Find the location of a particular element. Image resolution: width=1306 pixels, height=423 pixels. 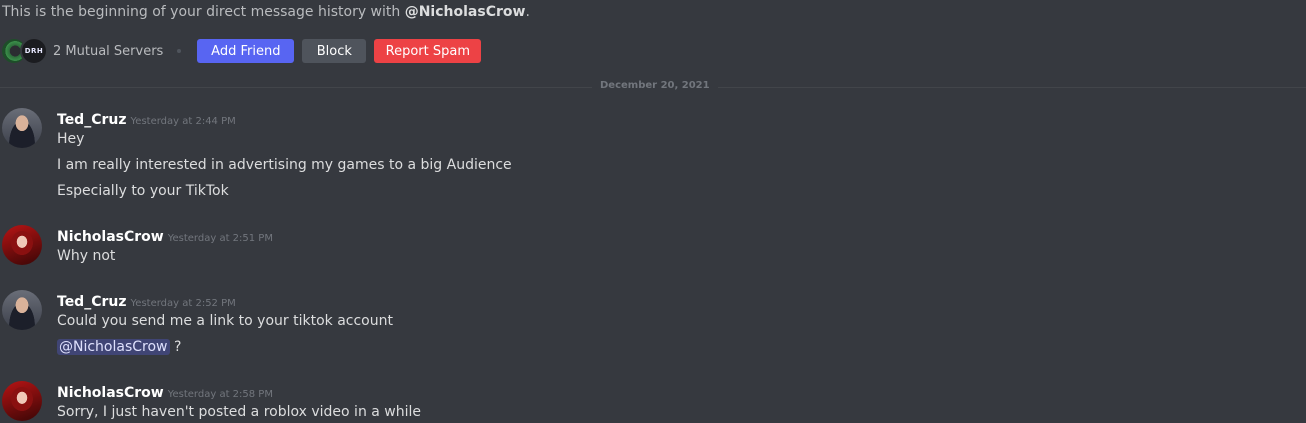

message-text: Especially to your TikTok is located at coordinates (143, 191).